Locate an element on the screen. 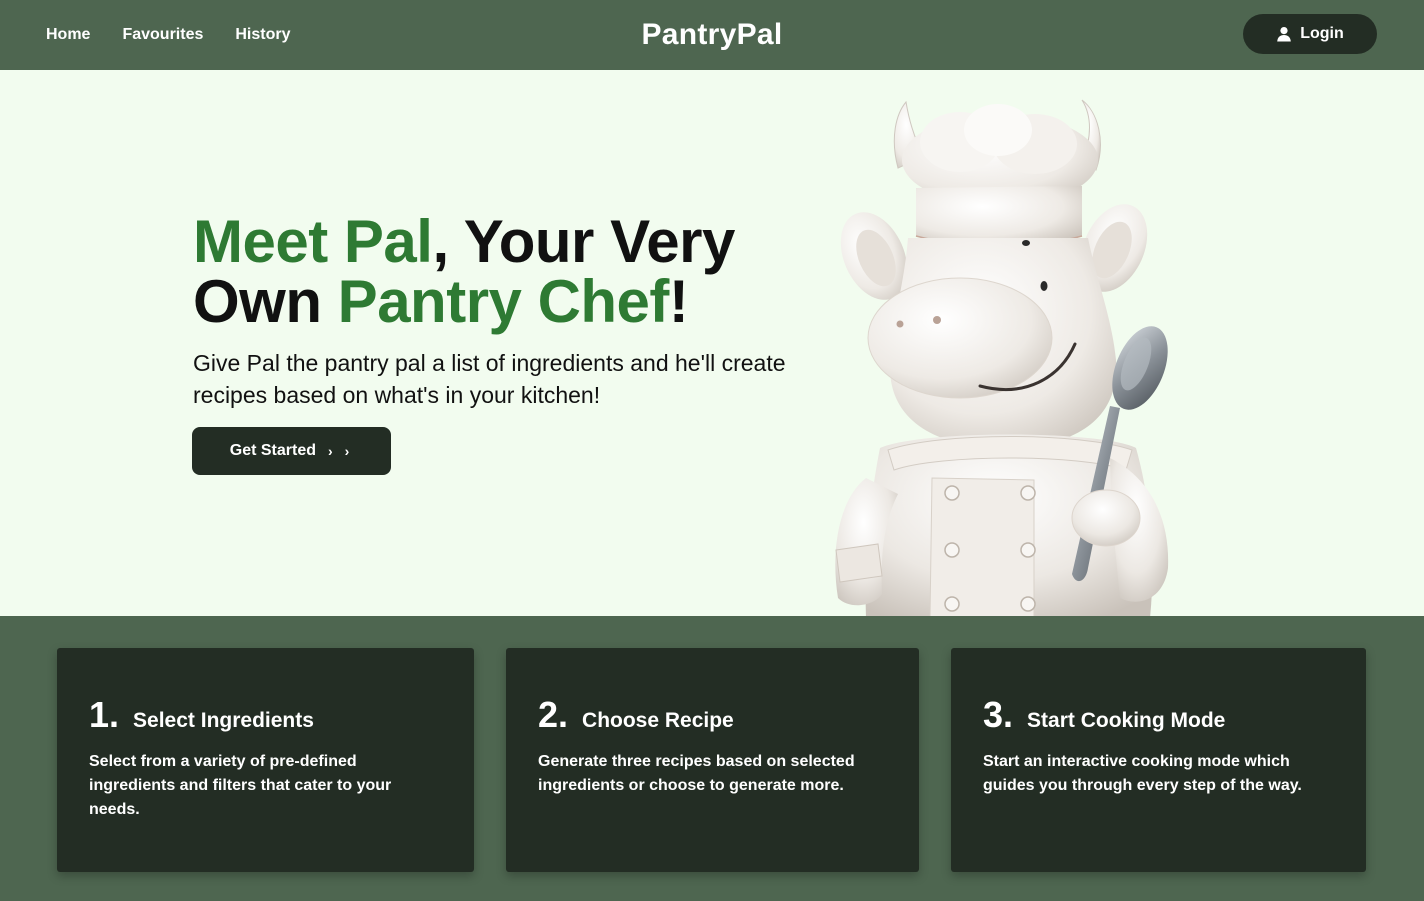 Image resolution: width=1424 pixels, height=901 pixels. hero-title-plain-2: ! is located at coordinates (678, 301).